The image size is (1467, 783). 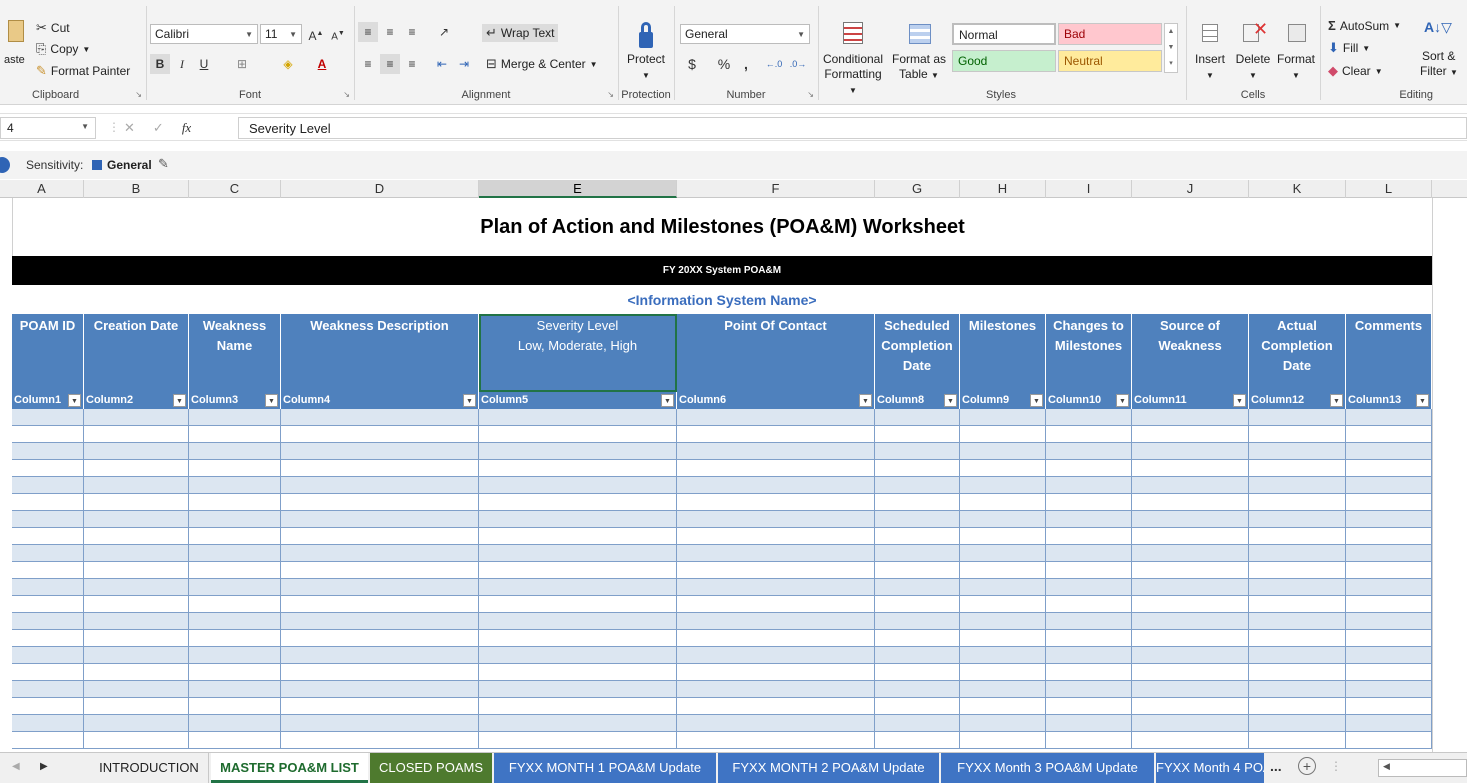 What do you see at coordinates (338, 34) in the screenshot?
I see `shrink-font-icon: A▼` at bounding box center [338, 34].